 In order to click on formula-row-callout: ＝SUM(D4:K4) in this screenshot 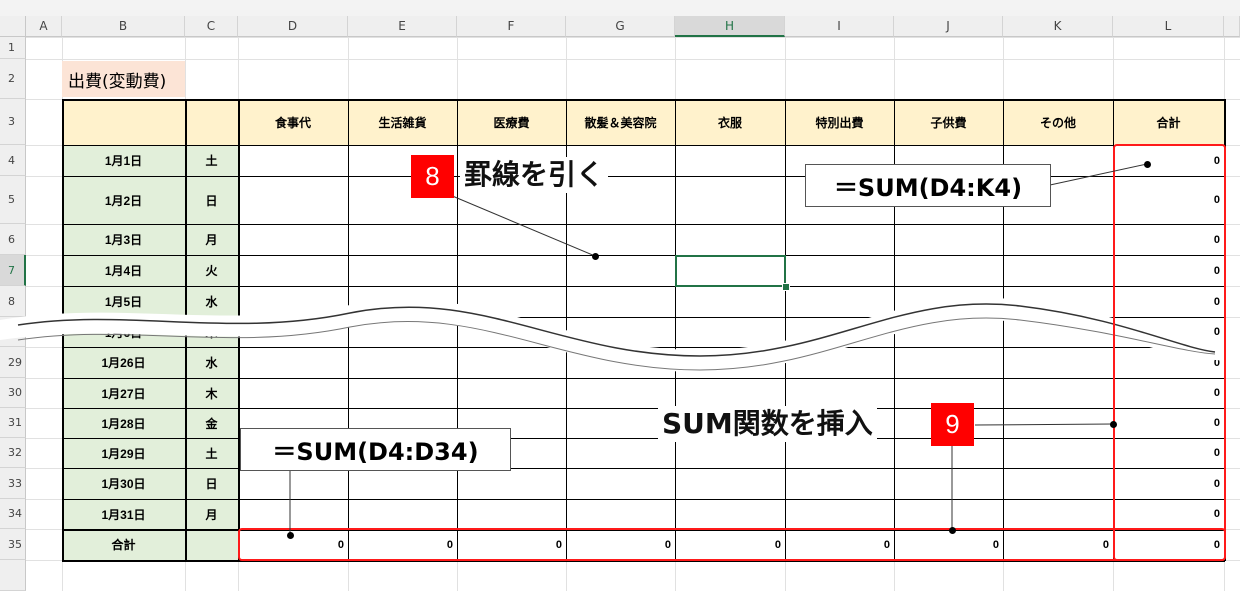, I will do `click(928, 185)`.